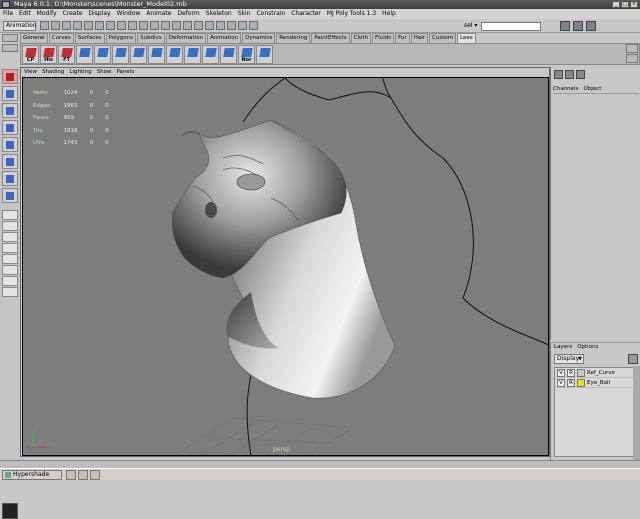 The width and height of the screenshot is (640, 519). I want to click on shelf-scroll-up, so click(632, 48).